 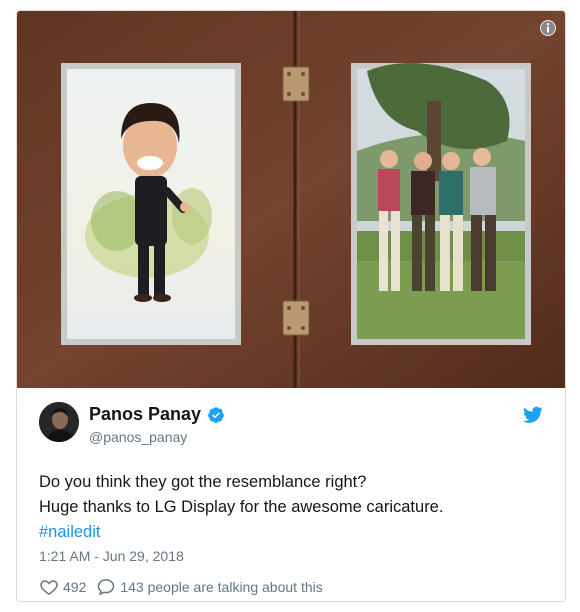 What do you see at coordinates (241, 532) in the screenshot?
I see `hashtag-link: #nailedit` at bounding box center [241, 532].